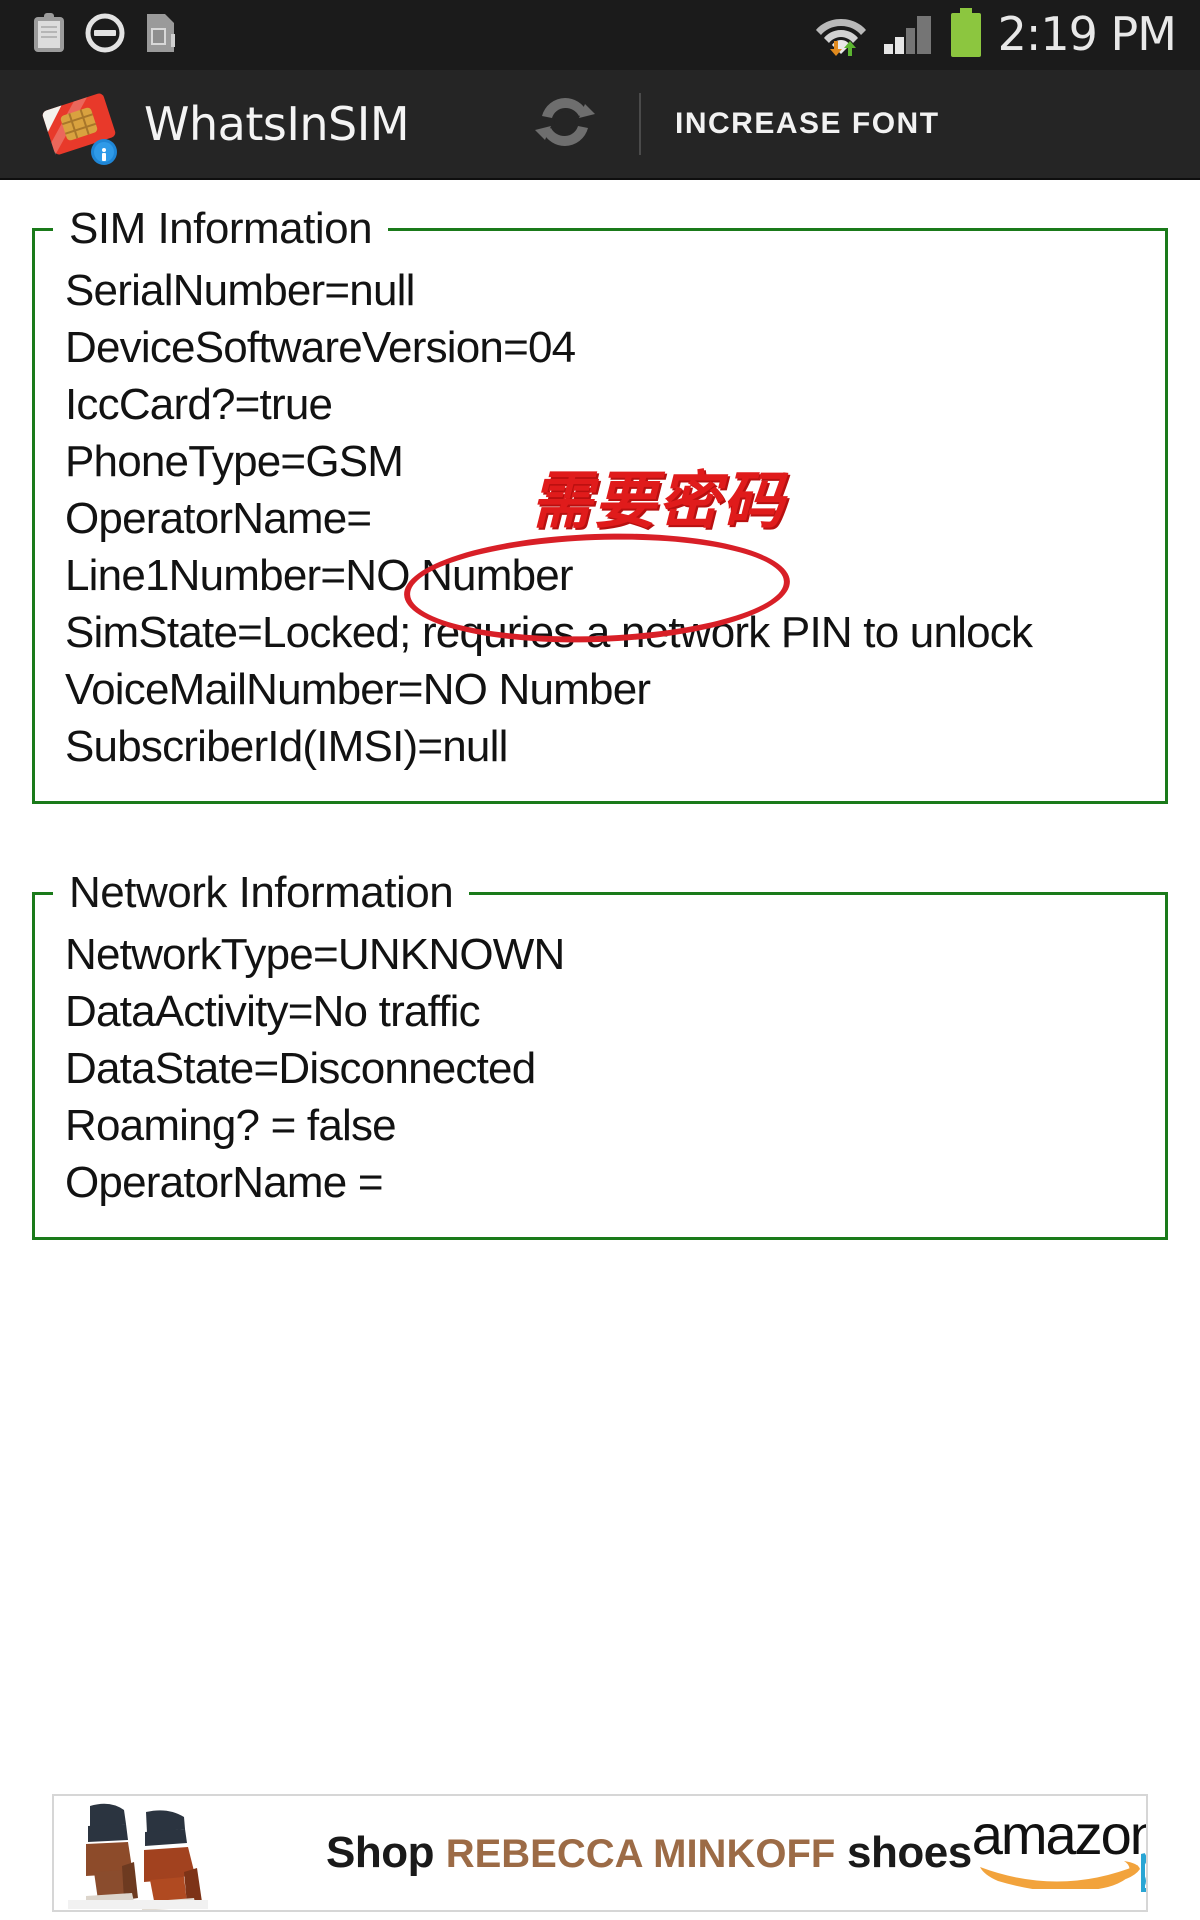 The image size is (1200, 1920). What do you see at coordinates (79, 124) in the screenshot?
I see `sim-card-info-icon` at bounding box center [79, 124].